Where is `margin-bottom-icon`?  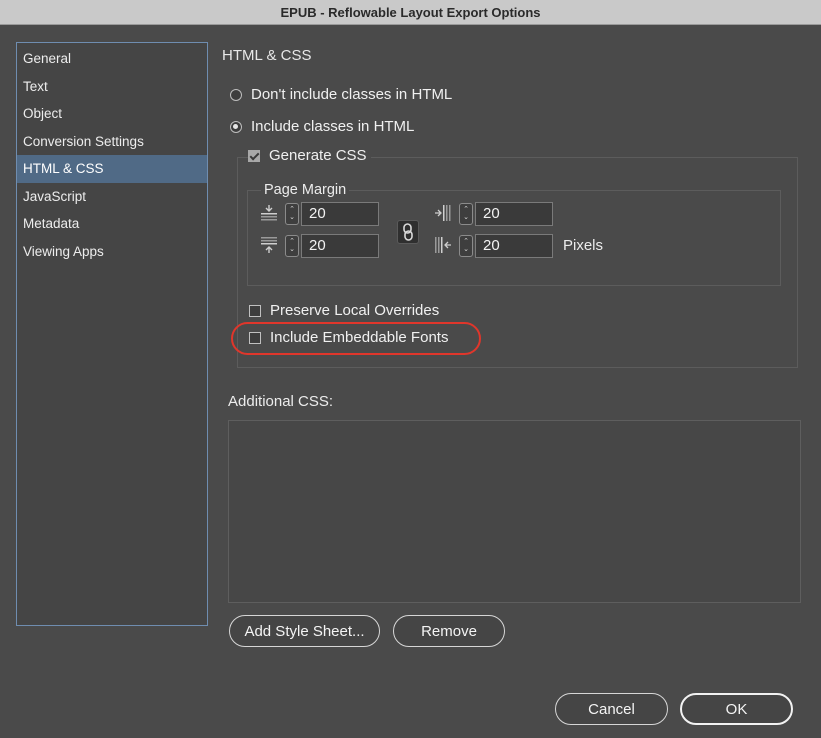
margin-bottom-icon is located at coordinates (269, 245).